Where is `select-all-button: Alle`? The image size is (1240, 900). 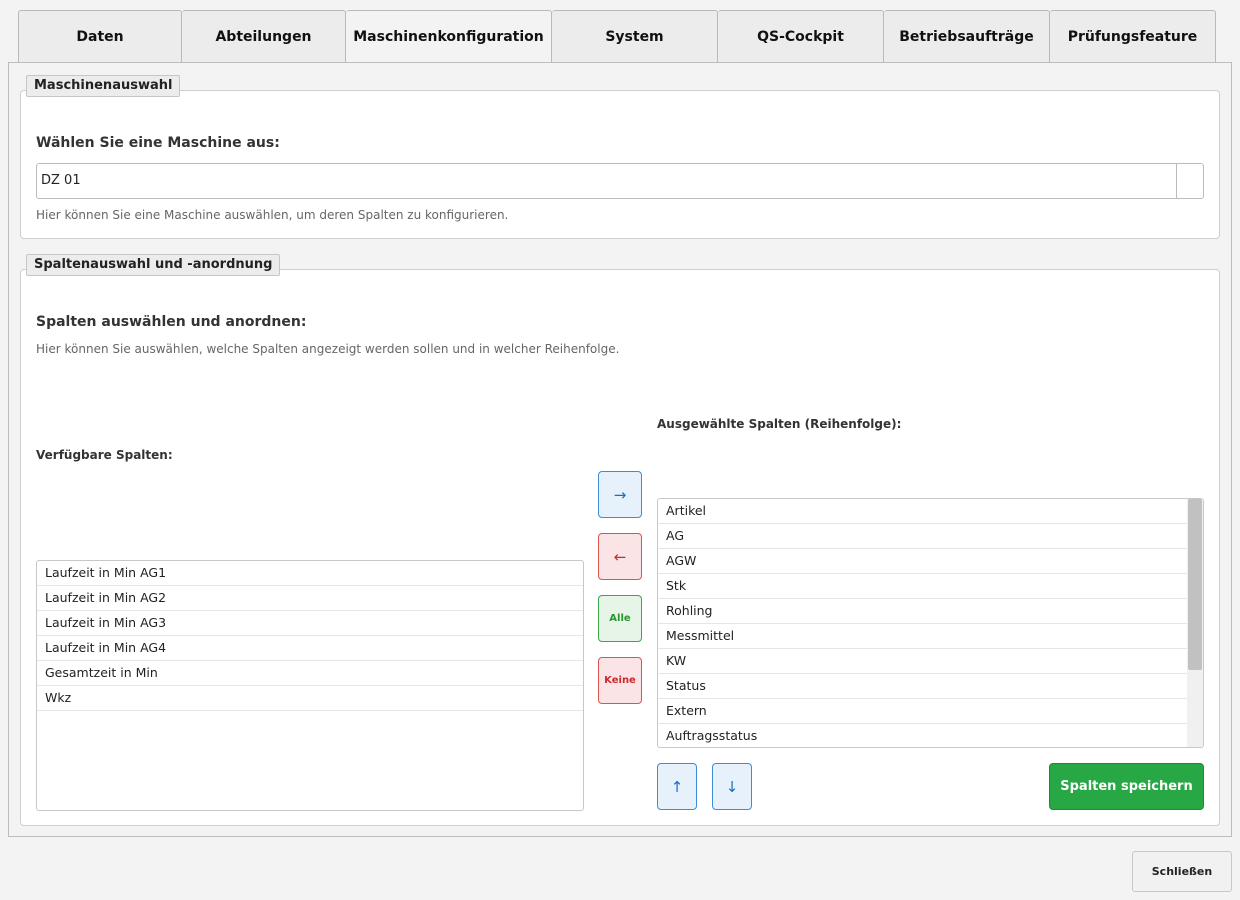
select-all-button: Alle is located at coordinates (620, 618).